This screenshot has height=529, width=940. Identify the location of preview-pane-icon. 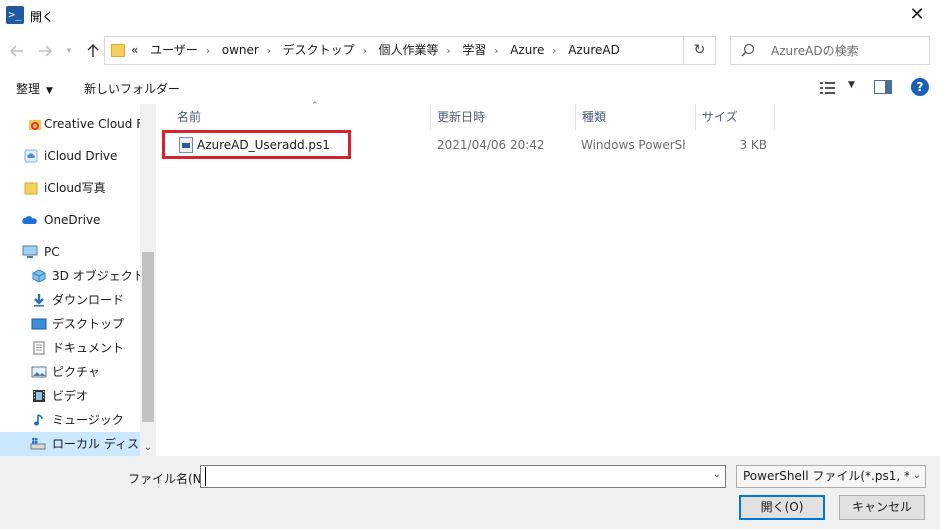
(888, 87).